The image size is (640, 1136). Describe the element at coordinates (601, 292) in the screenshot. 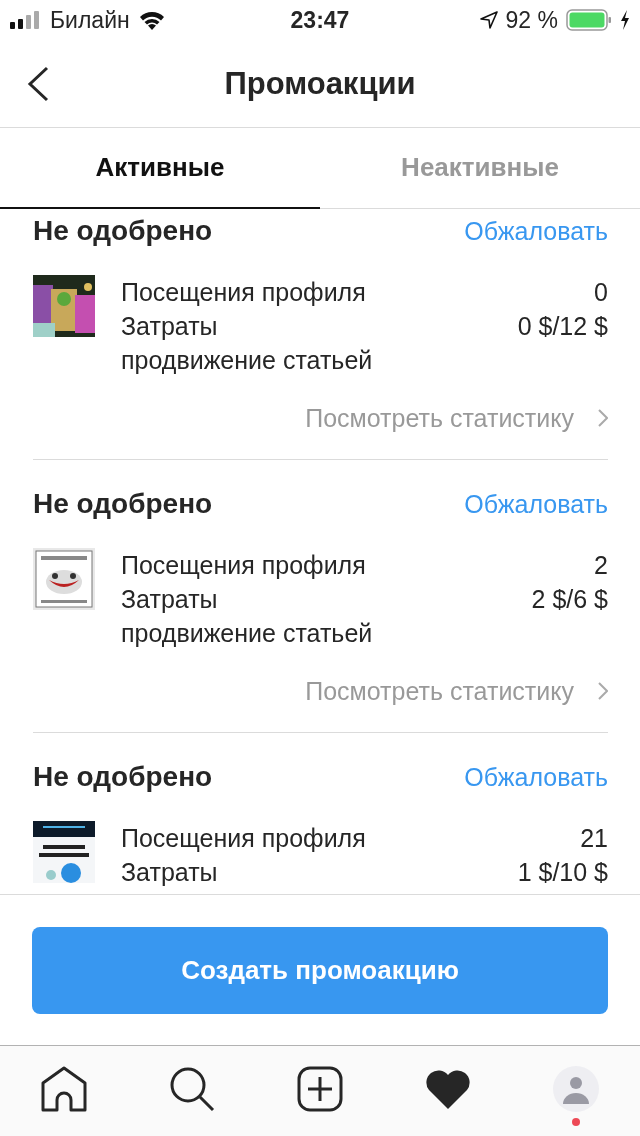

I see `stat-value: 0` at that location.